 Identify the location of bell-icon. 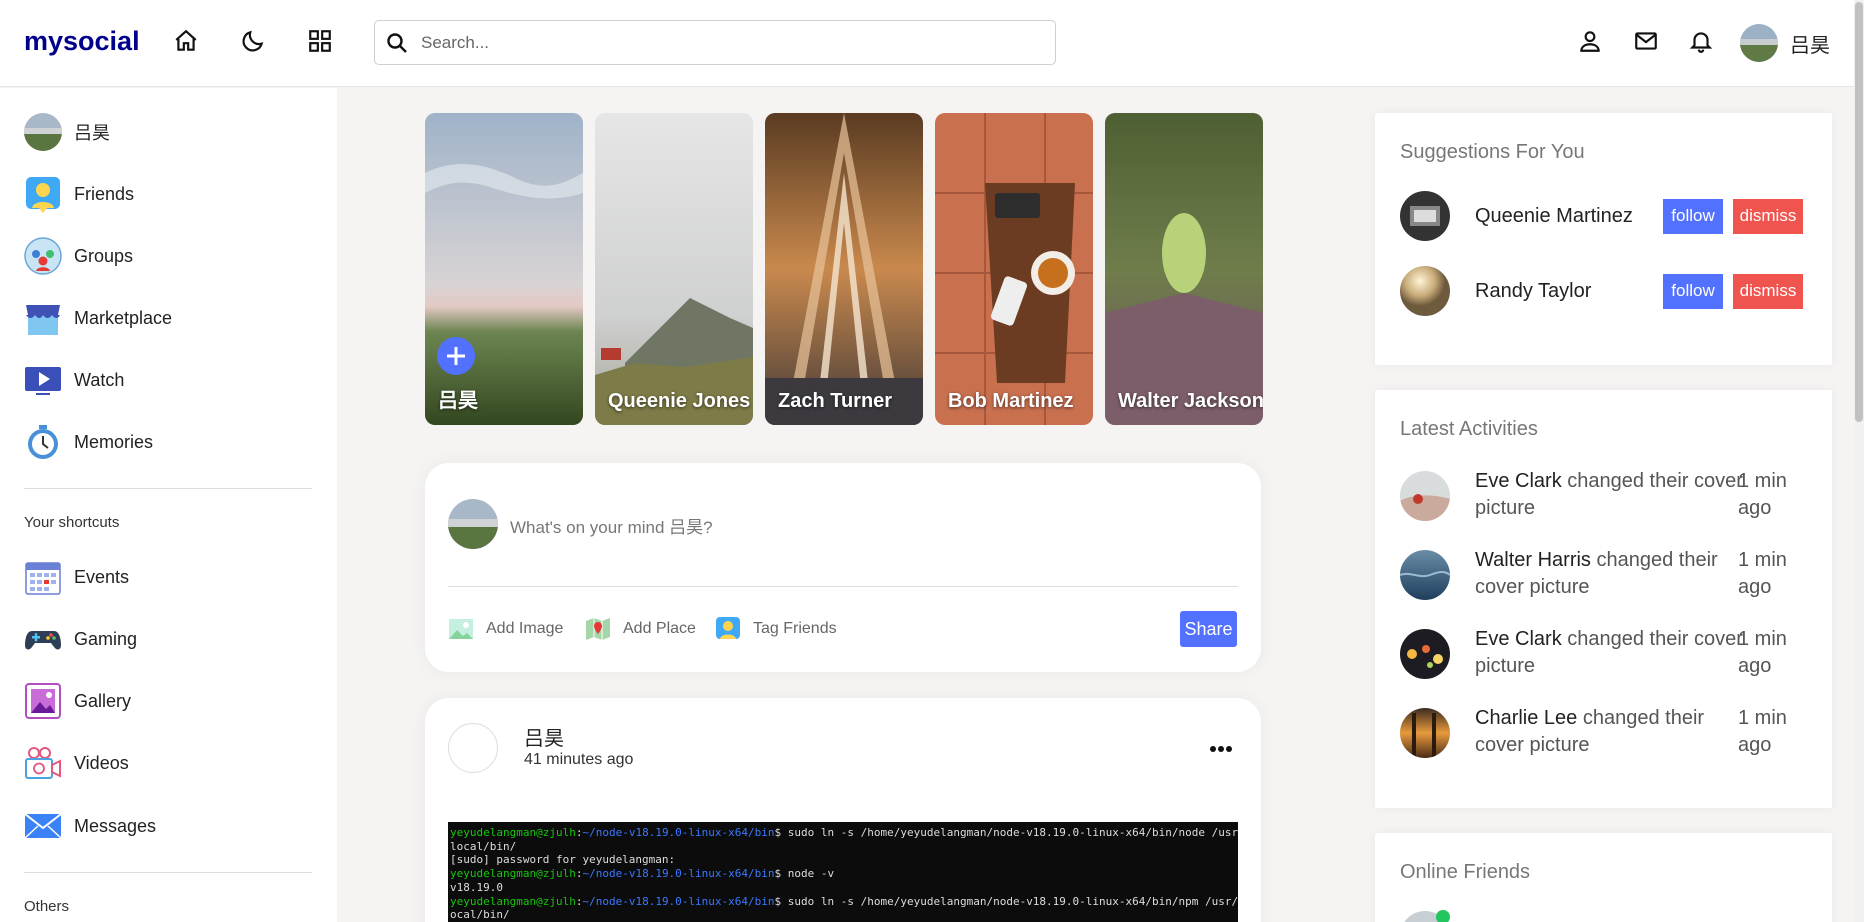
(1701, 41).